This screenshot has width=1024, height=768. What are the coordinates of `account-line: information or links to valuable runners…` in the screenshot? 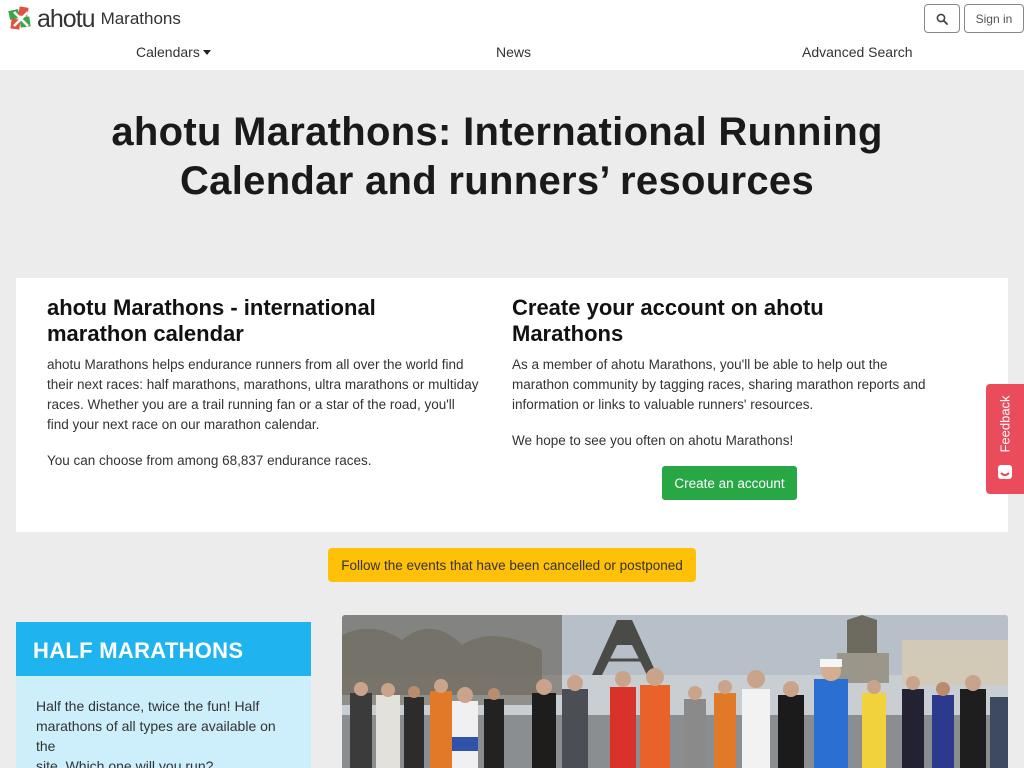 It's located at (663, 404).